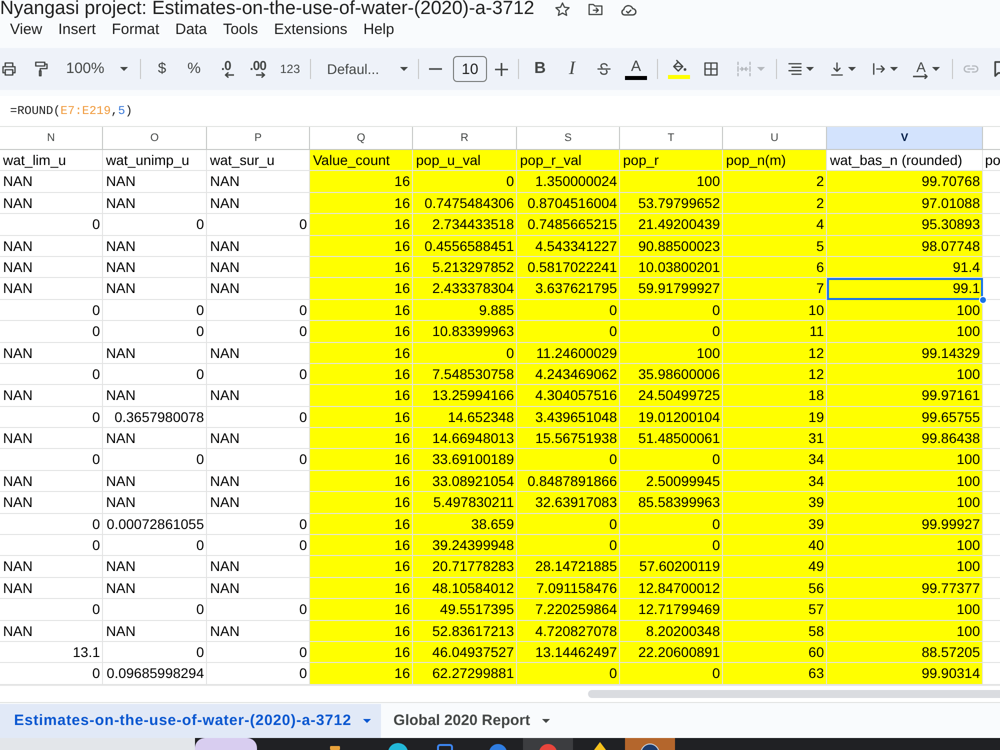 The width and height of the screenshot is (1000, 750). Describe the element at coordinates (671, 439) in the screenshot. I see `table-cell: 51.48500061` at that location.